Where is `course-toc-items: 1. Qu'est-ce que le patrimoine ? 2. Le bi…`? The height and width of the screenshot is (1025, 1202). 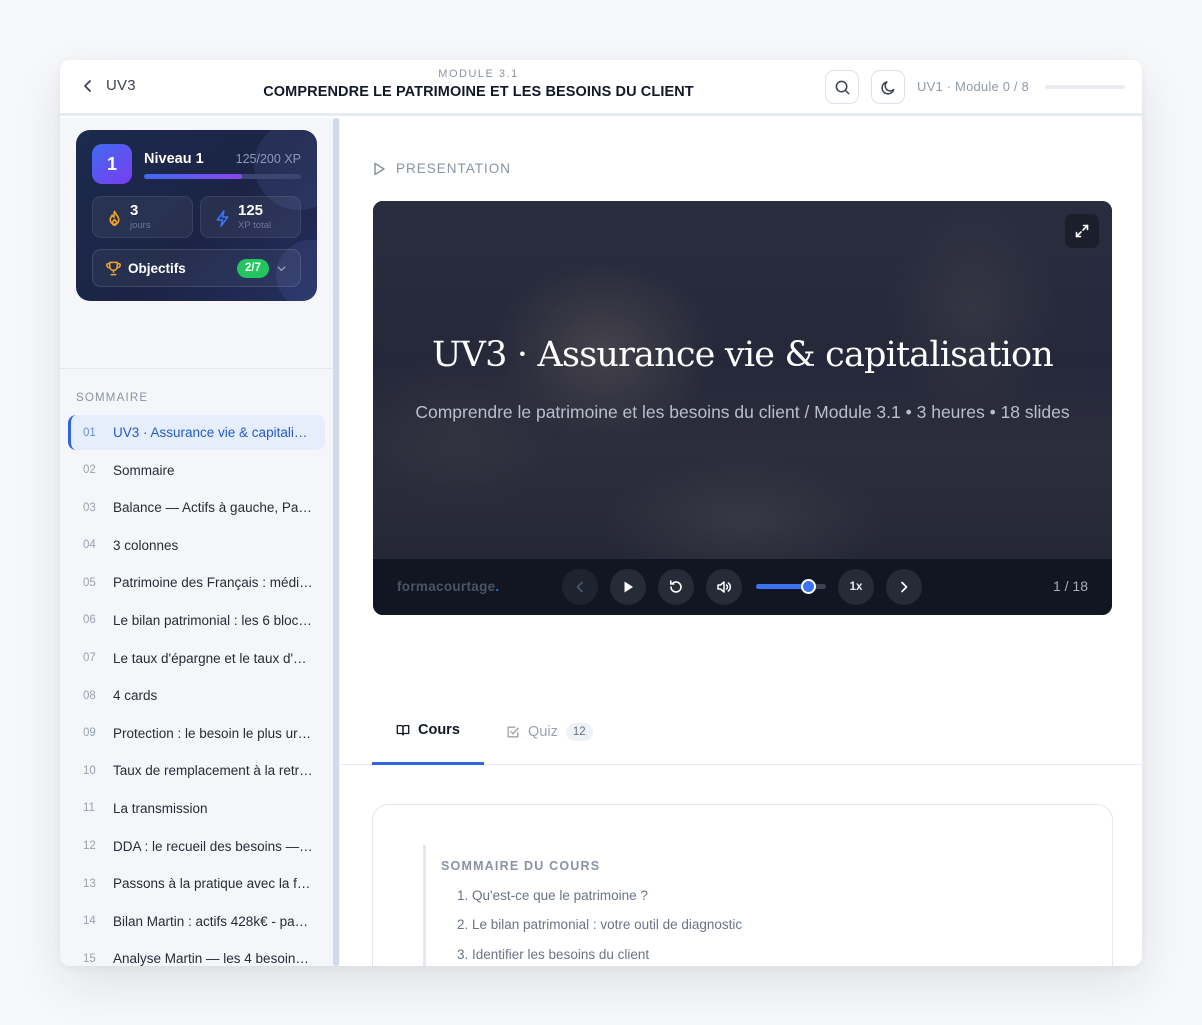
course-toc-items: 1. Qu'est-ce que le patrimoine ? 2. Le bi… is located at coordinates (732, 927).